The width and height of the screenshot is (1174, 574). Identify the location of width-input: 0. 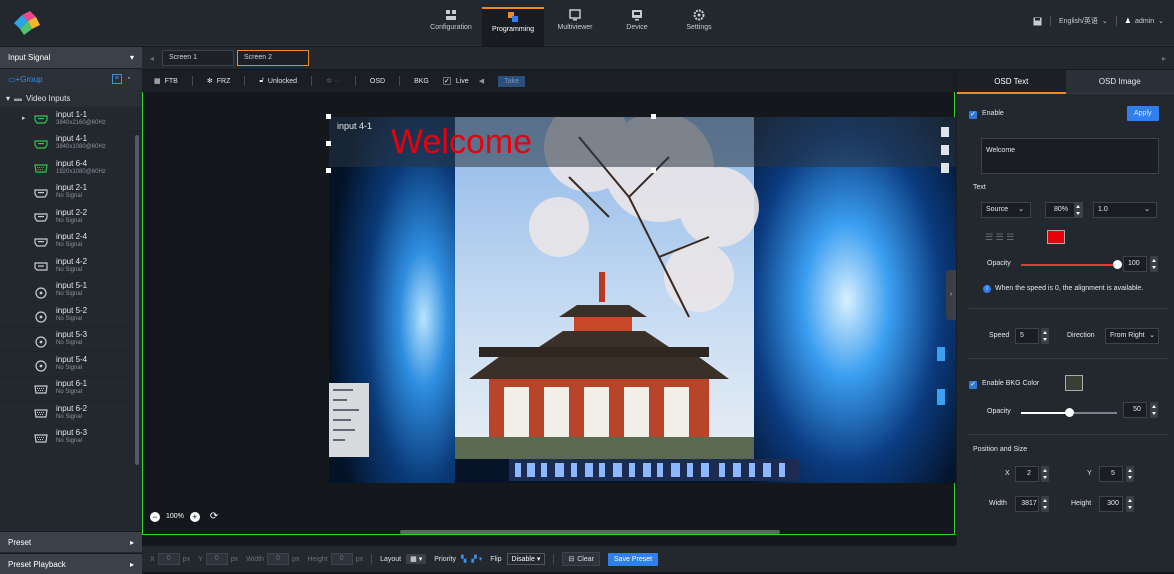
(278, 559).